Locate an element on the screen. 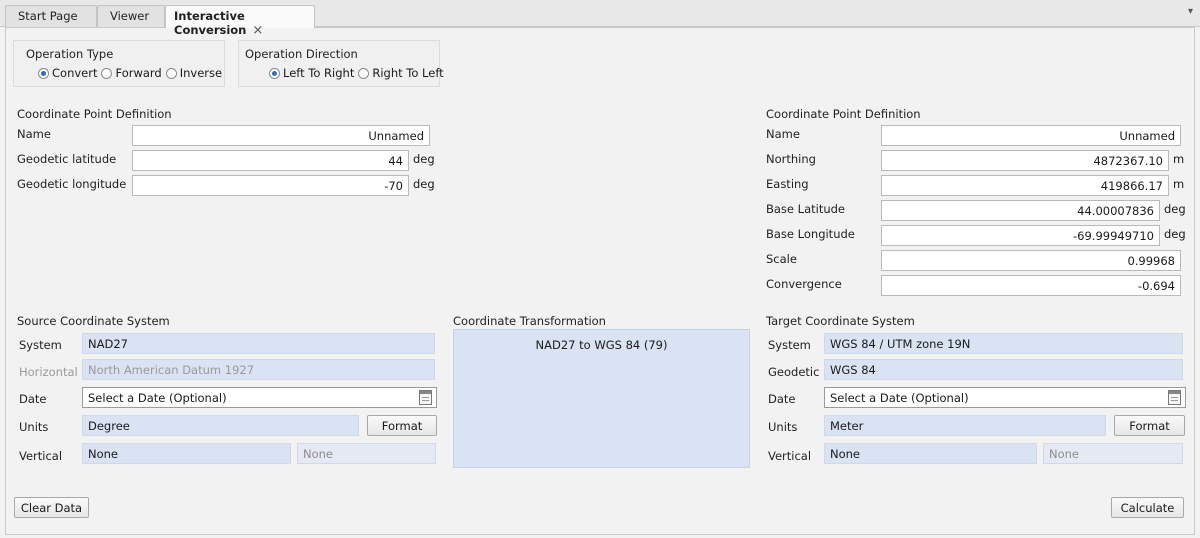 The width and height of the screenshot is (1200, 538). tab-label: Interactive Conversion is located at coordinates (210, 23).